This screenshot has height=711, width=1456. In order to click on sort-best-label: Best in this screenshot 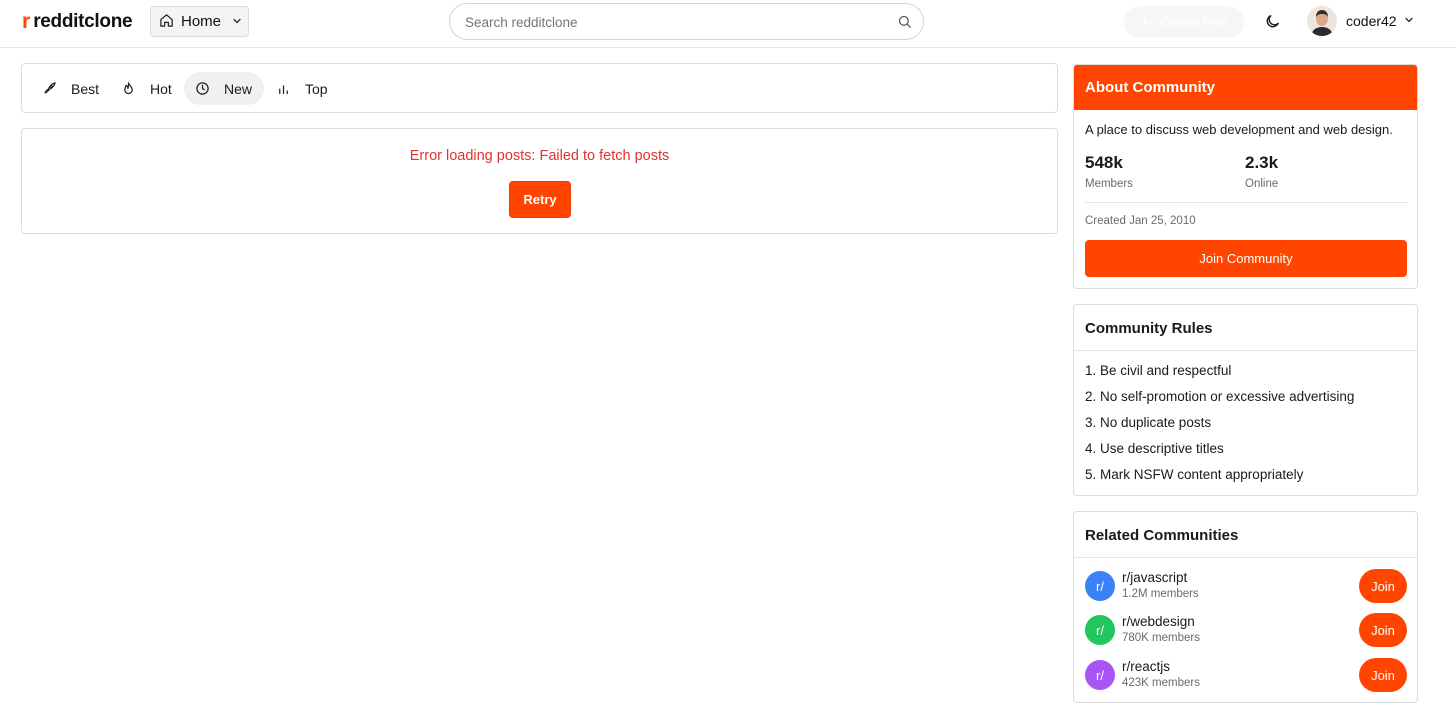, I will do `click(85, 88)`.